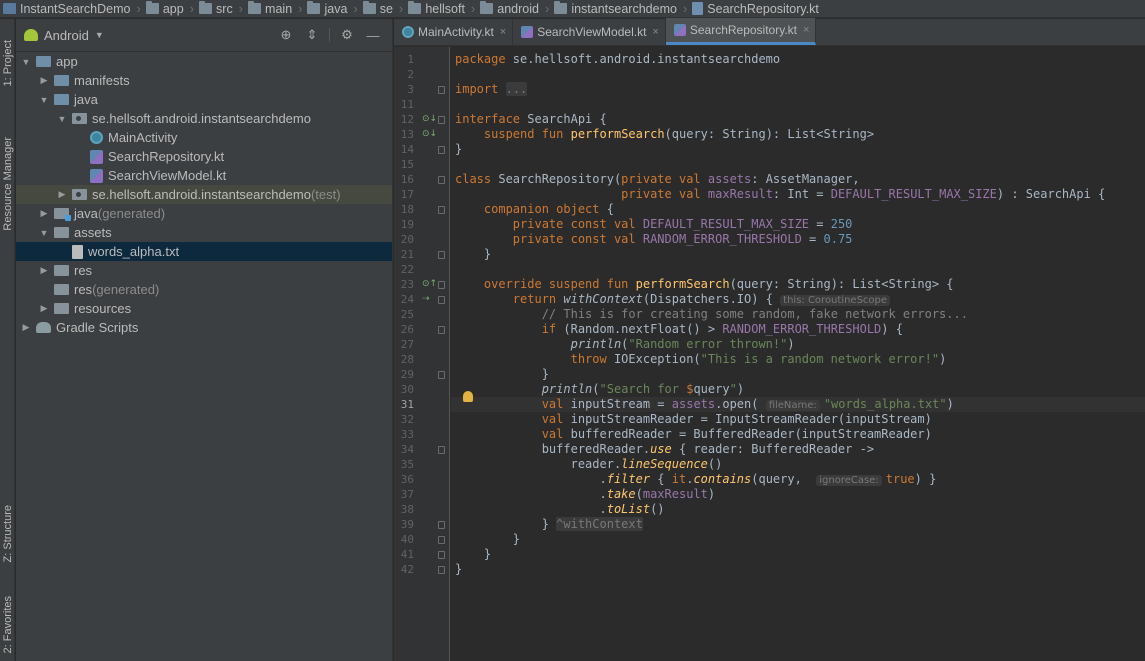 The width and height of the screenshot is (1145, 661). What do you see at coordinates (798, 344) in the screenshot?
I see `code-line: println("Random error thrown!")` at bounding box center [798, 344].